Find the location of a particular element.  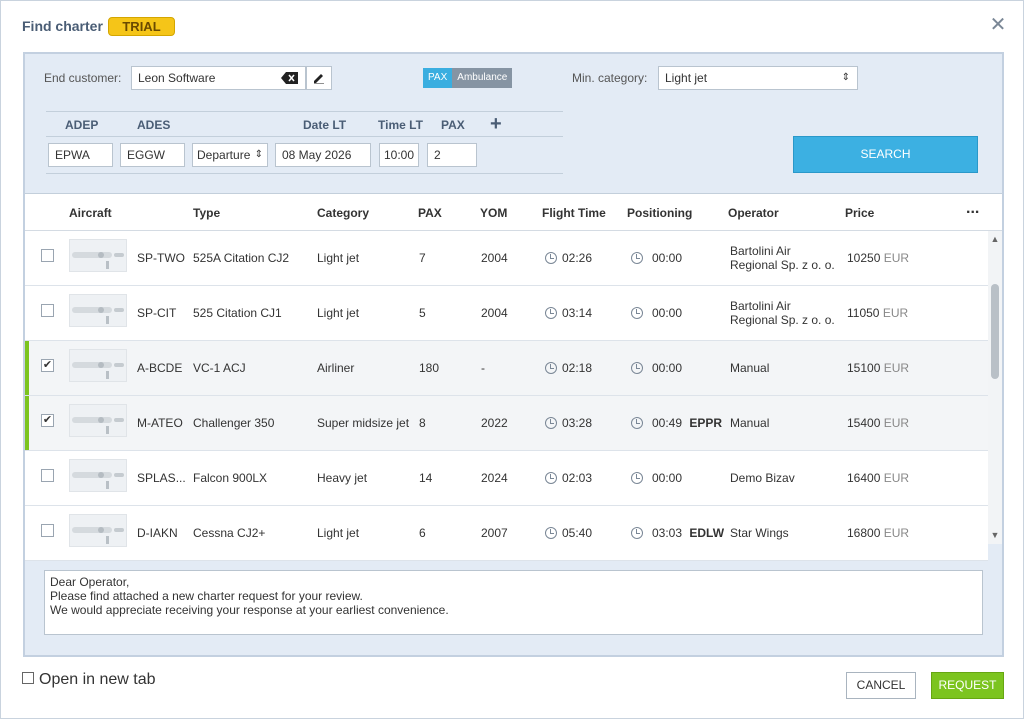

pencil-icon is located at coordinates (319, 79).